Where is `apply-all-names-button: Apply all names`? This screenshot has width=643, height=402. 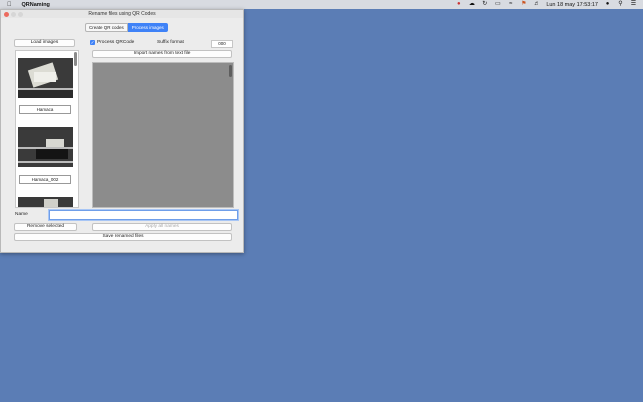 apply-all-names-button: Apply all names is located at coordinates (162, 227).